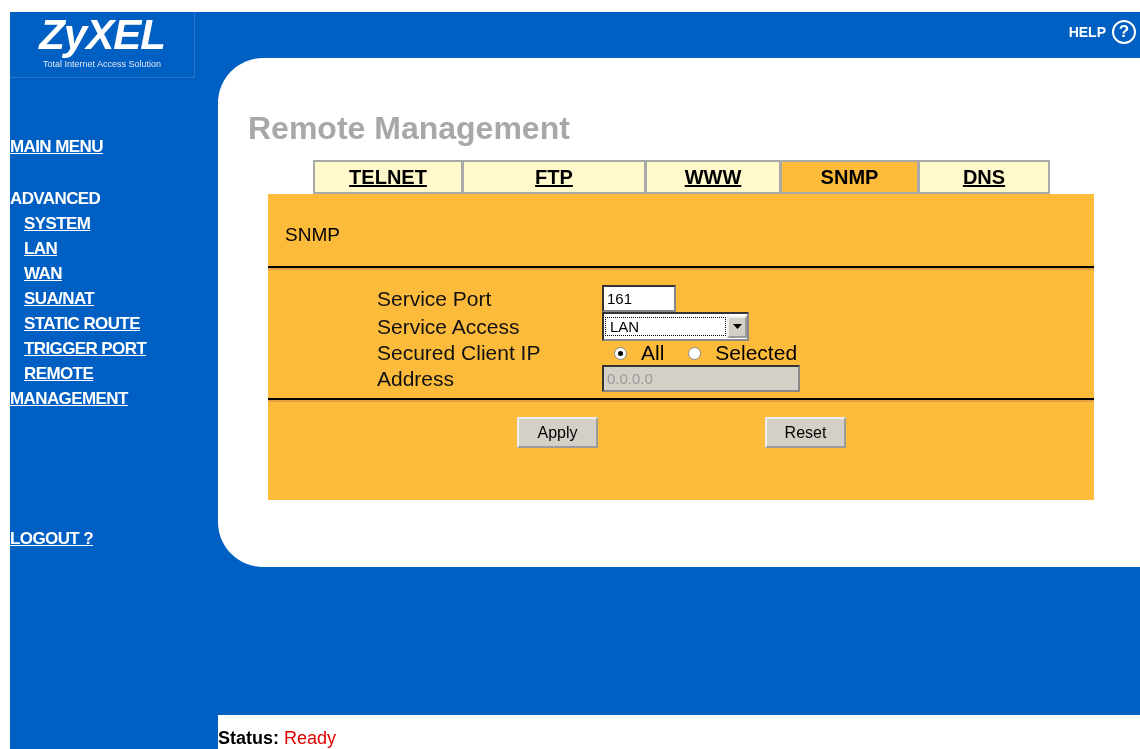 The height and width of the screenshot is (749, 1140). I want to click on main-menu-link: MAIN MENU, so click(92, 146).